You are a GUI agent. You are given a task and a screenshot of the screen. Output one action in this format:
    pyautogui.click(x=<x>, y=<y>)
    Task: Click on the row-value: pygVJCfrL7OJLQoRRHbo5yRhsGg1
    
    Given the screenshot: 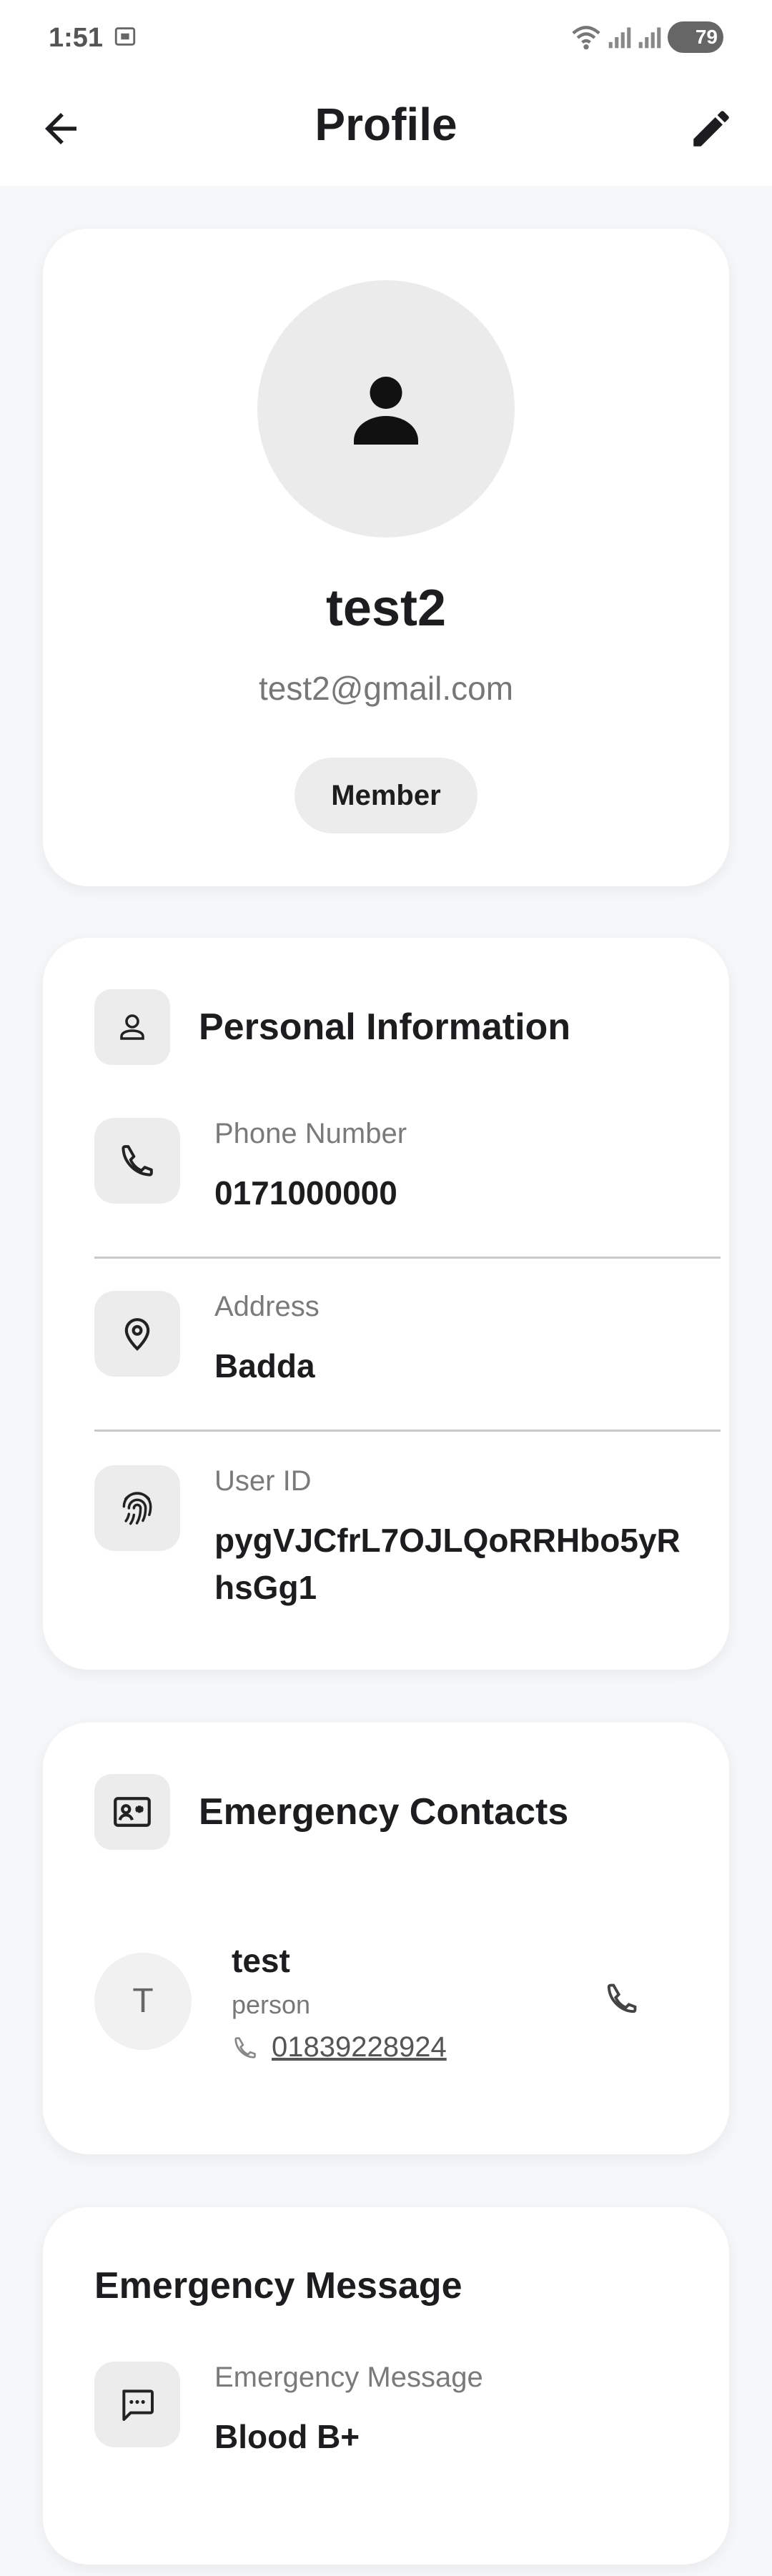 What is the action you would take?
    pyautogui.click(x=448, y=1564)
    